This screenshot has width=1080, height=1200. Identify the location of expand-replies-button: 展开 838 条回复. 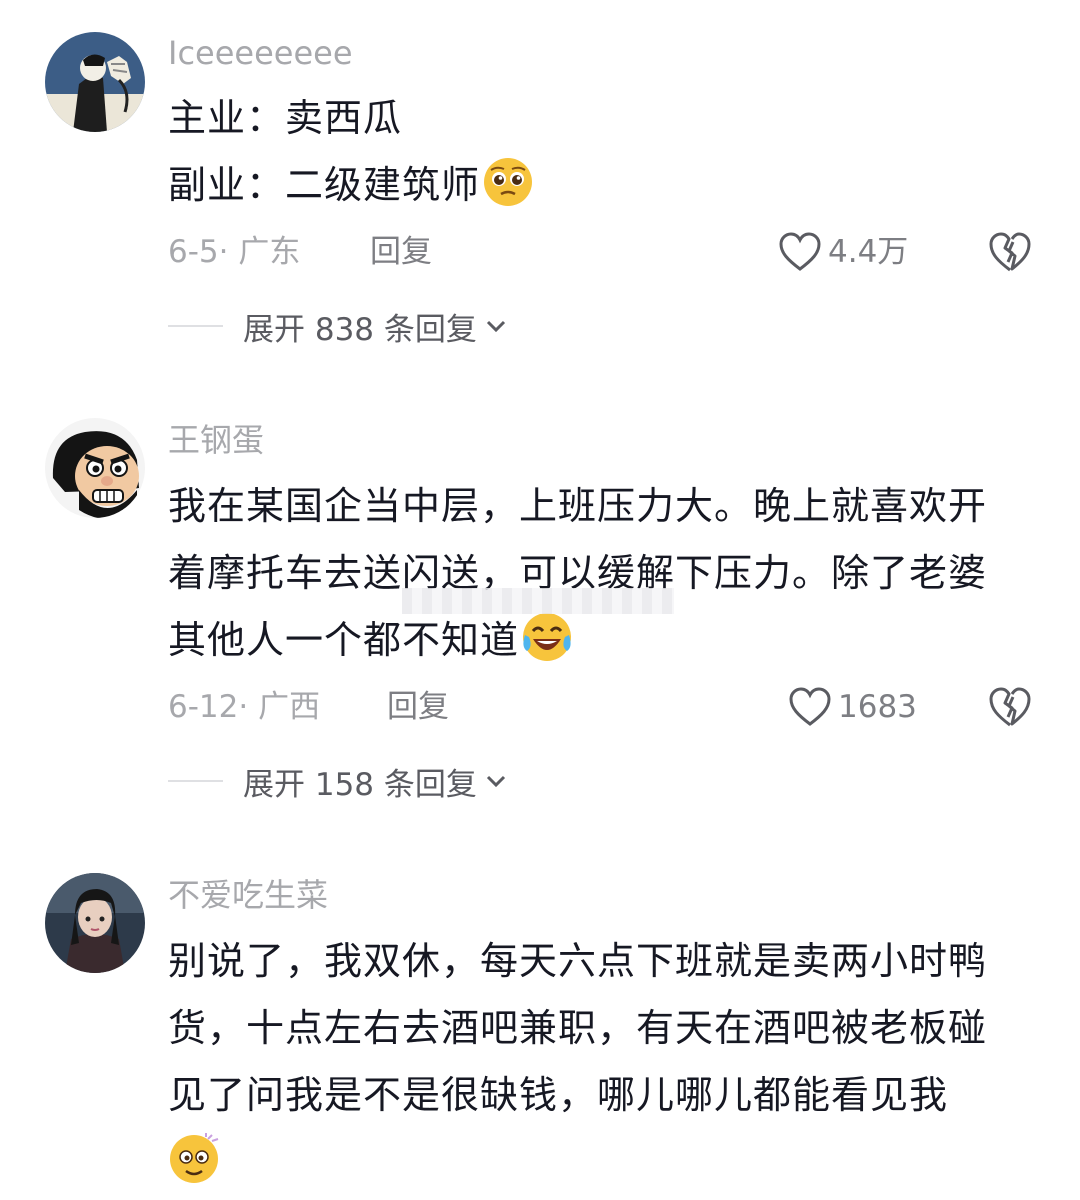
(337, 327).